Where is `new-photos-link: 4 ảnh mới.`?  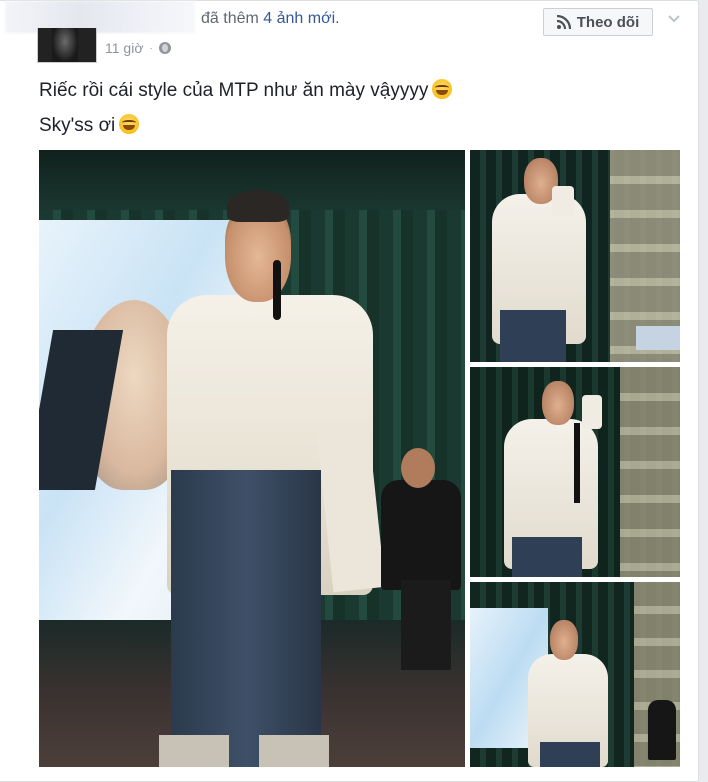
new-photos-link: 4 ảnh mới. is located at coordinates (301, 18).